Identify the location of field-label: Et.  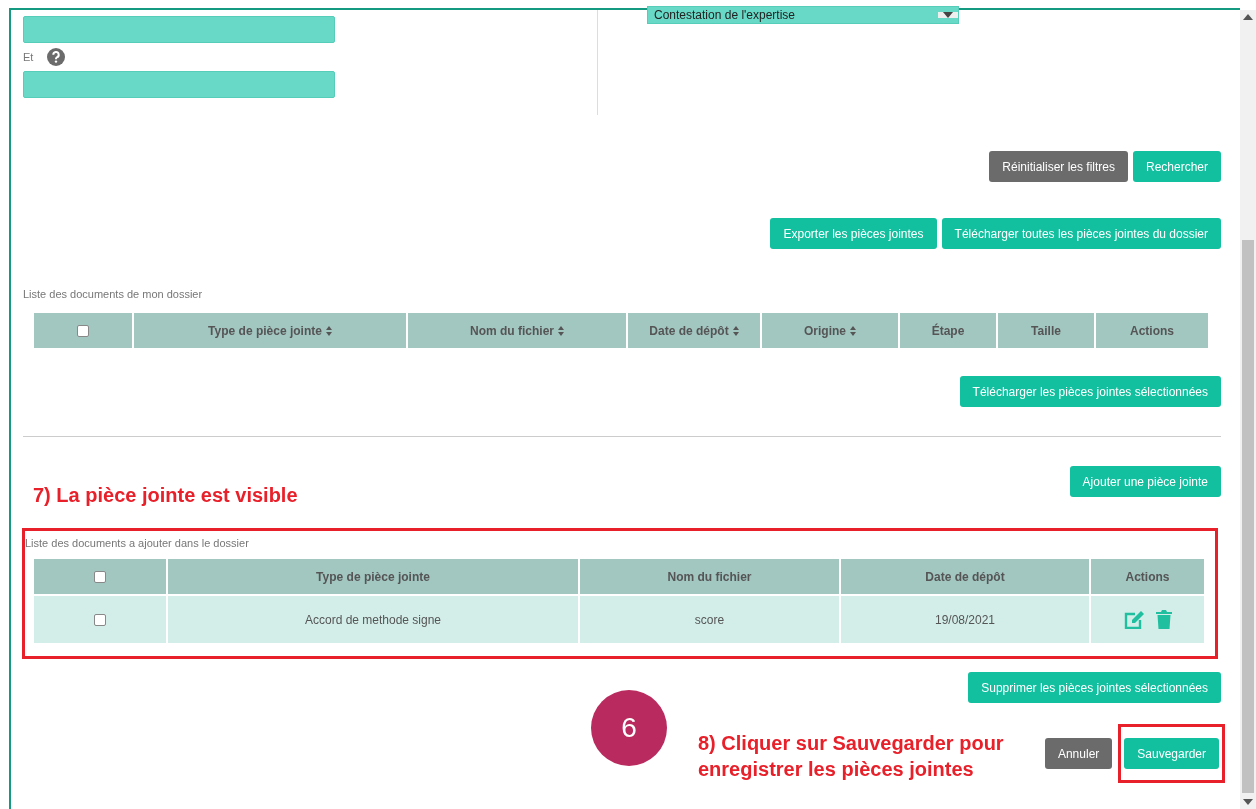
(28, 57).